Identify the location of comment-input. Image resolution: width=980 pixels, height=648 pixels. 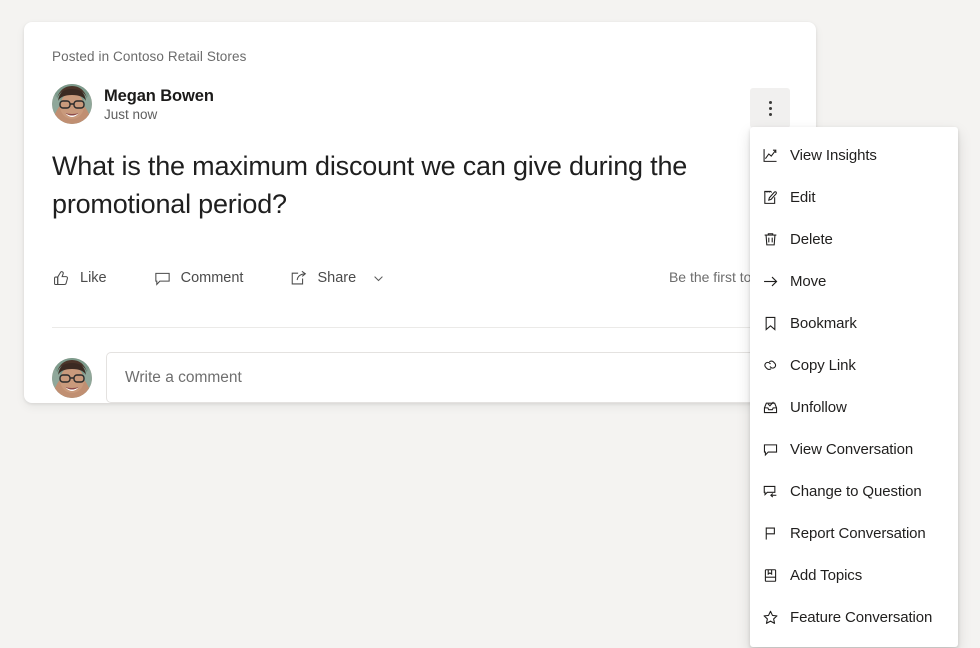
(442, 377).